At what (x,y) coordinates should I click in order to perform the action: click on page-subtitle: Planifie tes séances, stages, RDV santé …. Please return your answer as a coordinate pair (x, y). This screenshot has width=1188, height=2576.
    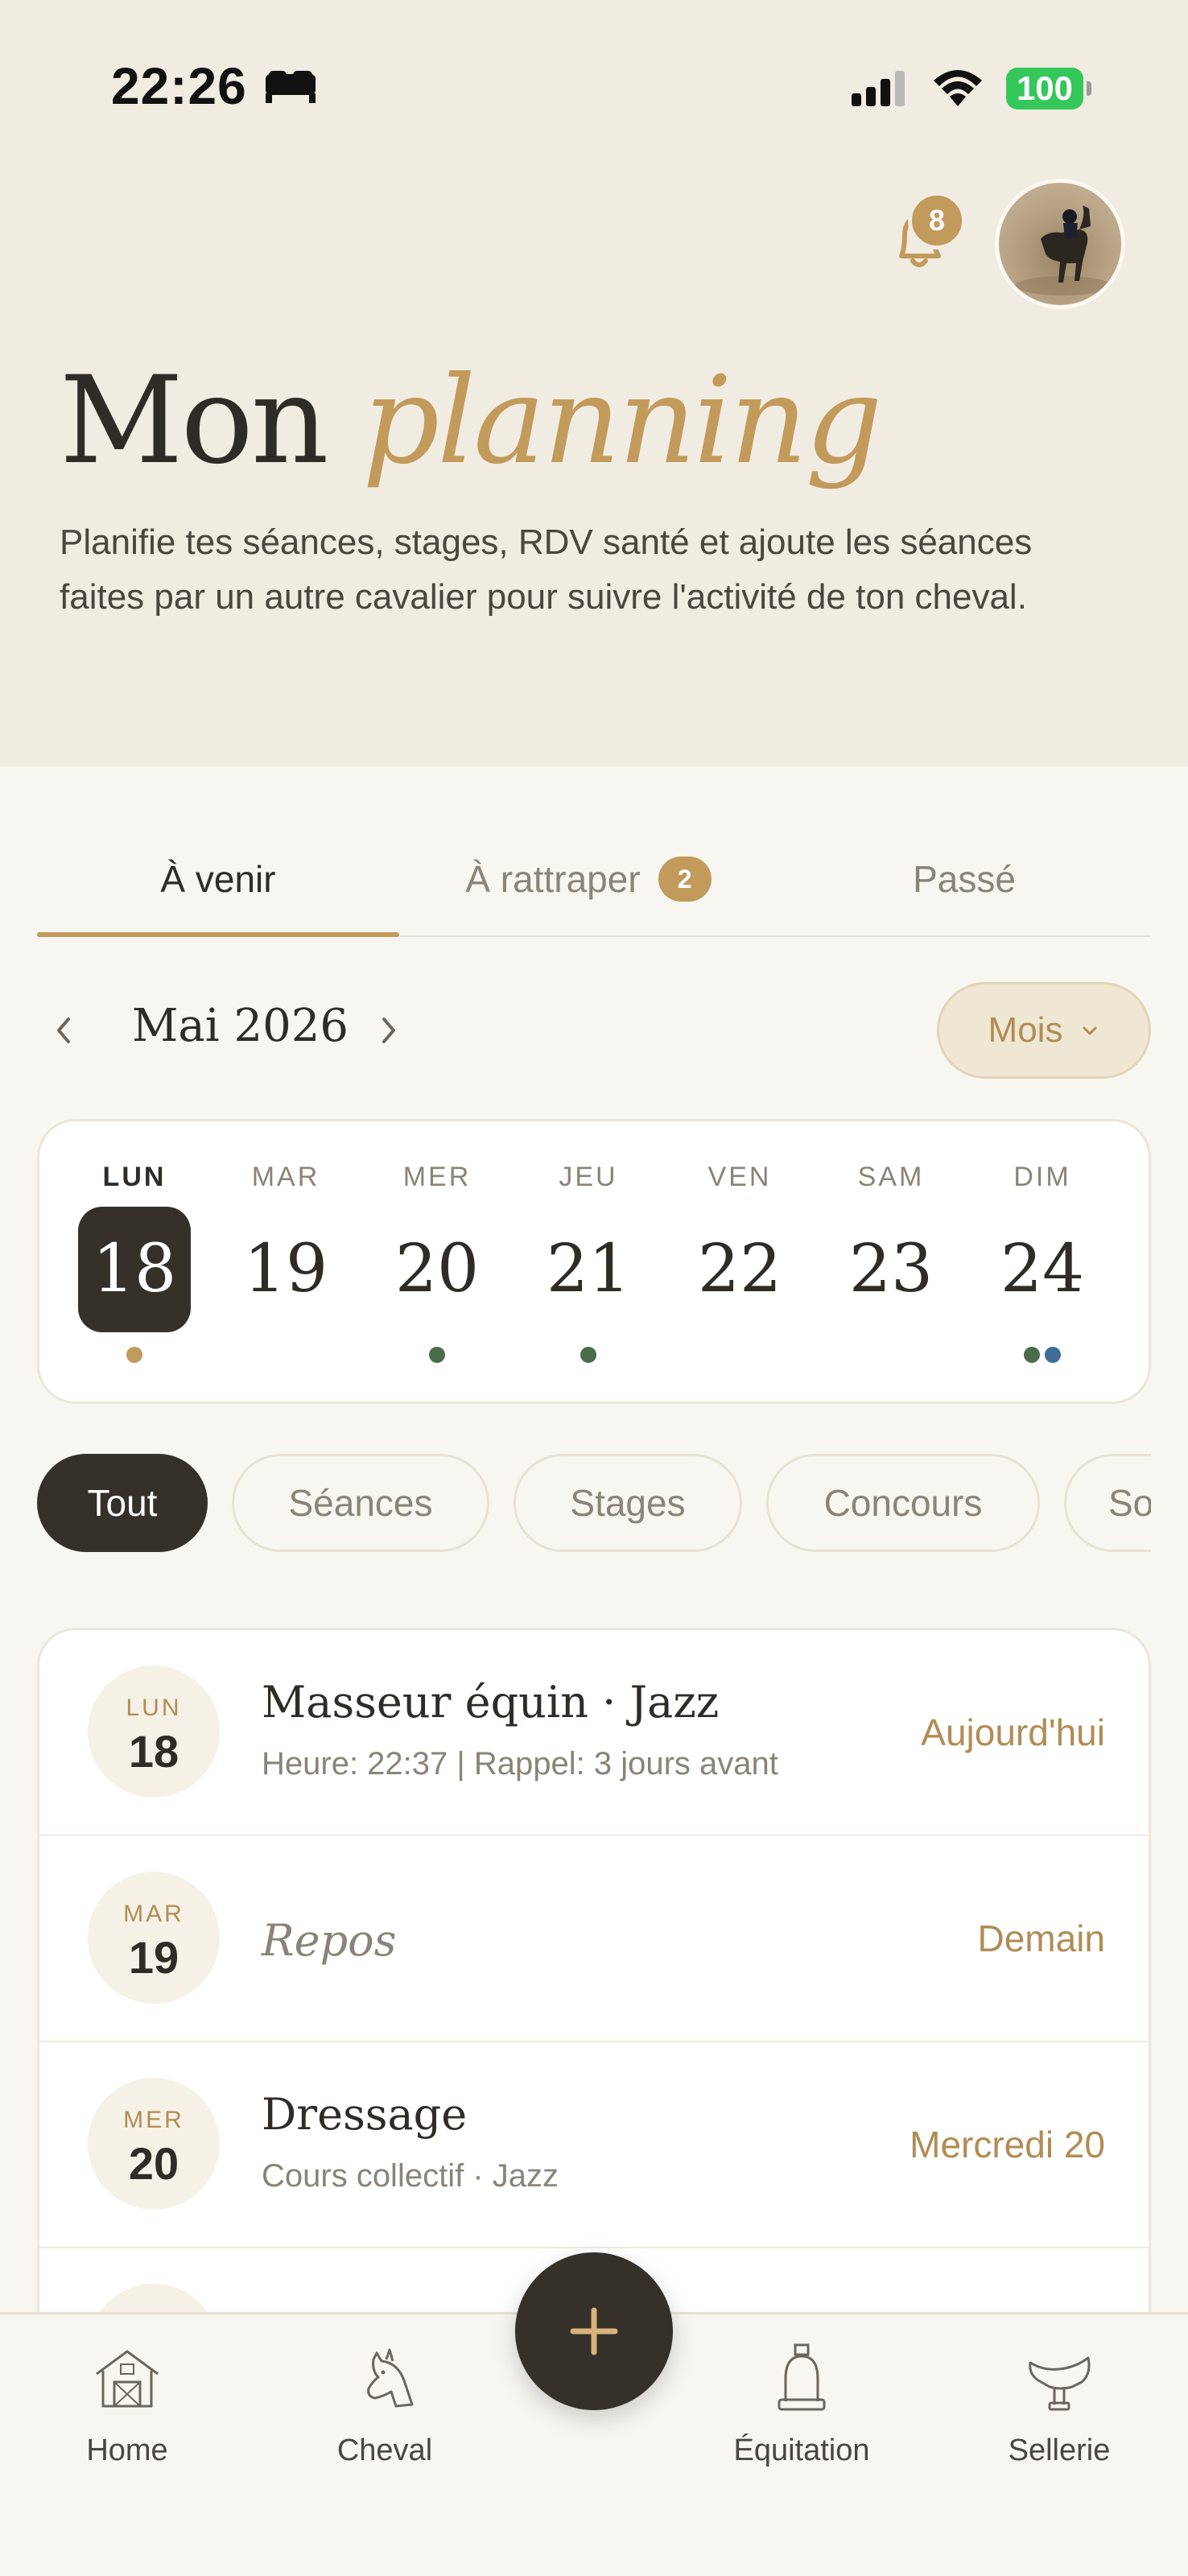
    Looking at the image, I should click on (546, 569).